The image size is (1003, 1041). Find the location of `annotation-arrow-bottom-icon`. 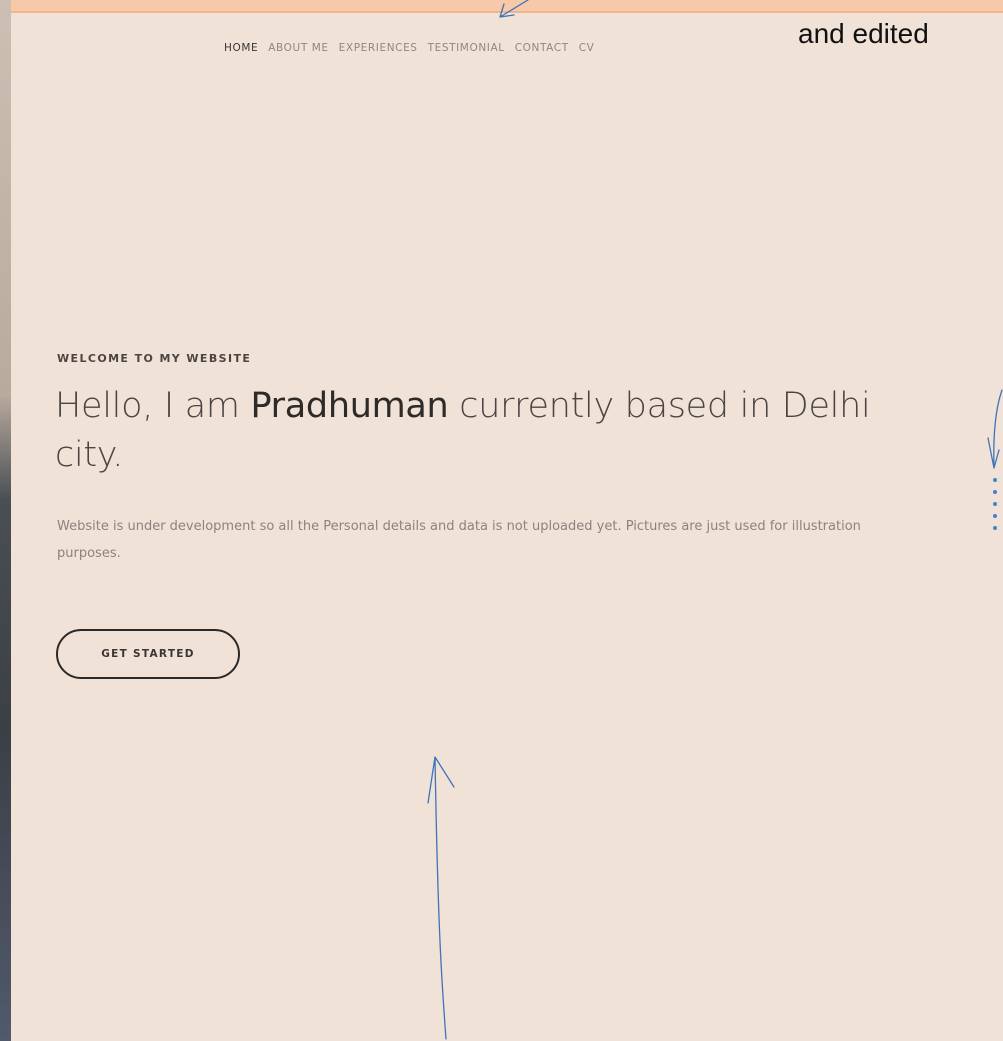

annotation-arrow-bottom-icon is located at coordinates (441, 898).